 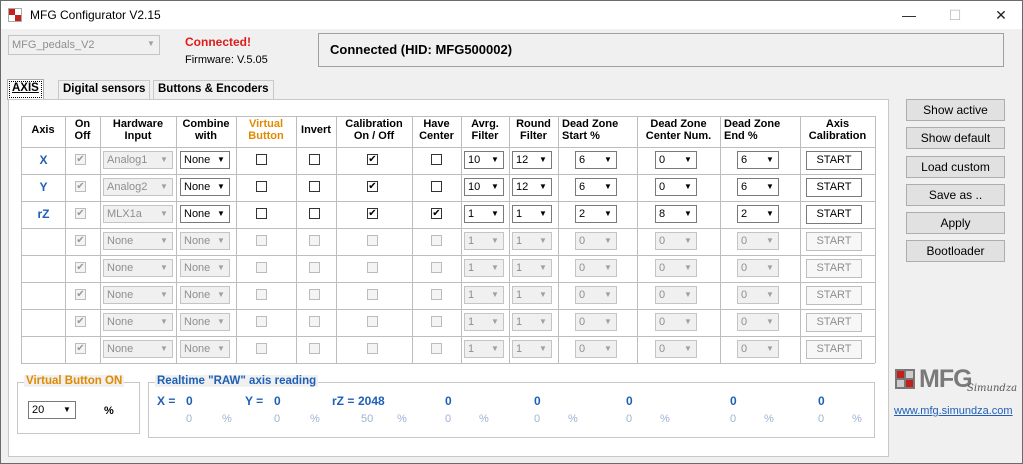 I want to click on show-default-button: Show default, so click(x=955, y=138).